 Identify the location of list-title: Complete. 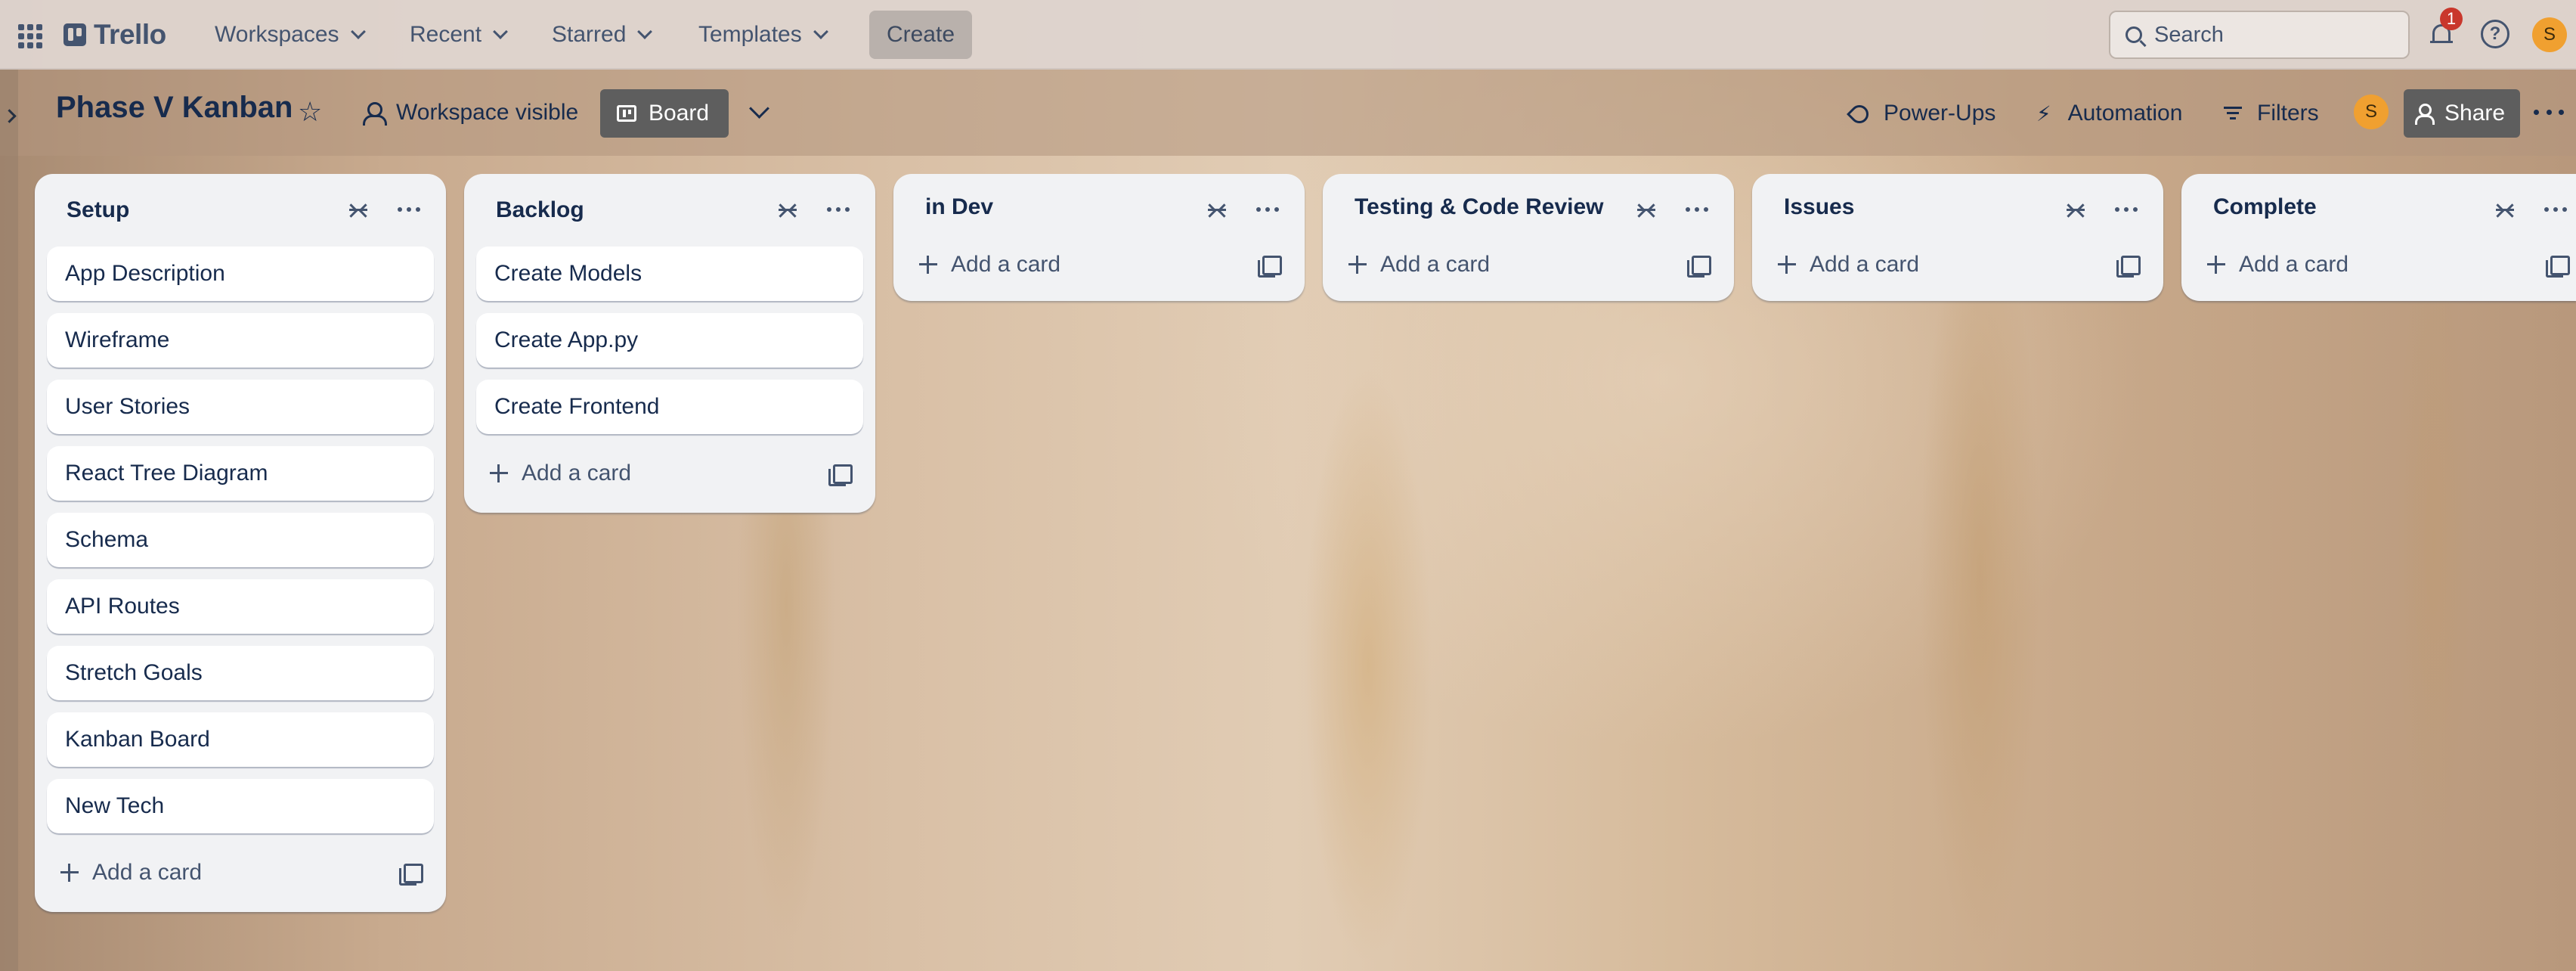
(2265, 207).